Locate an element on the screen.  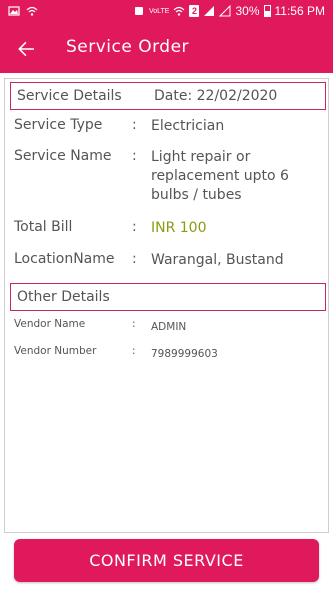
total-bill-label: Total Bill is located at coordinates (43, 227).